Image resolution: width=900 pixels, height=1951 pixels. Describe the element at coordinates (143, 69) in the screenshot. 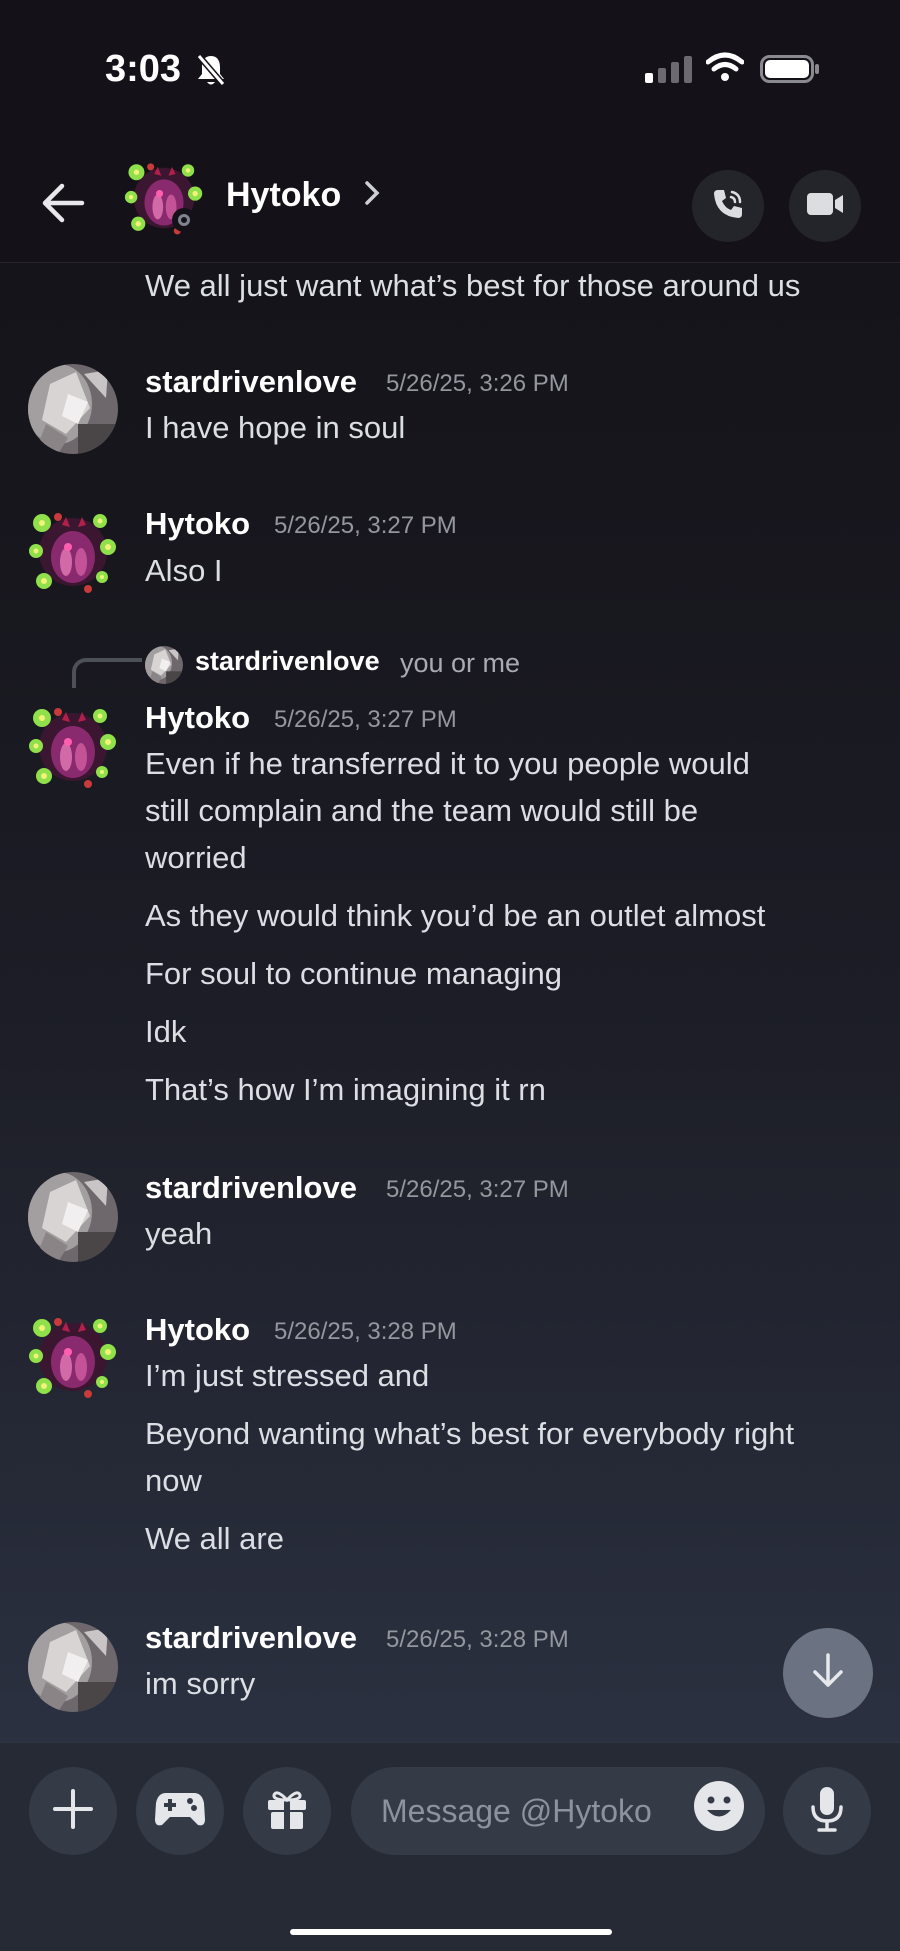

I see `status-time: 3:03` at that location.